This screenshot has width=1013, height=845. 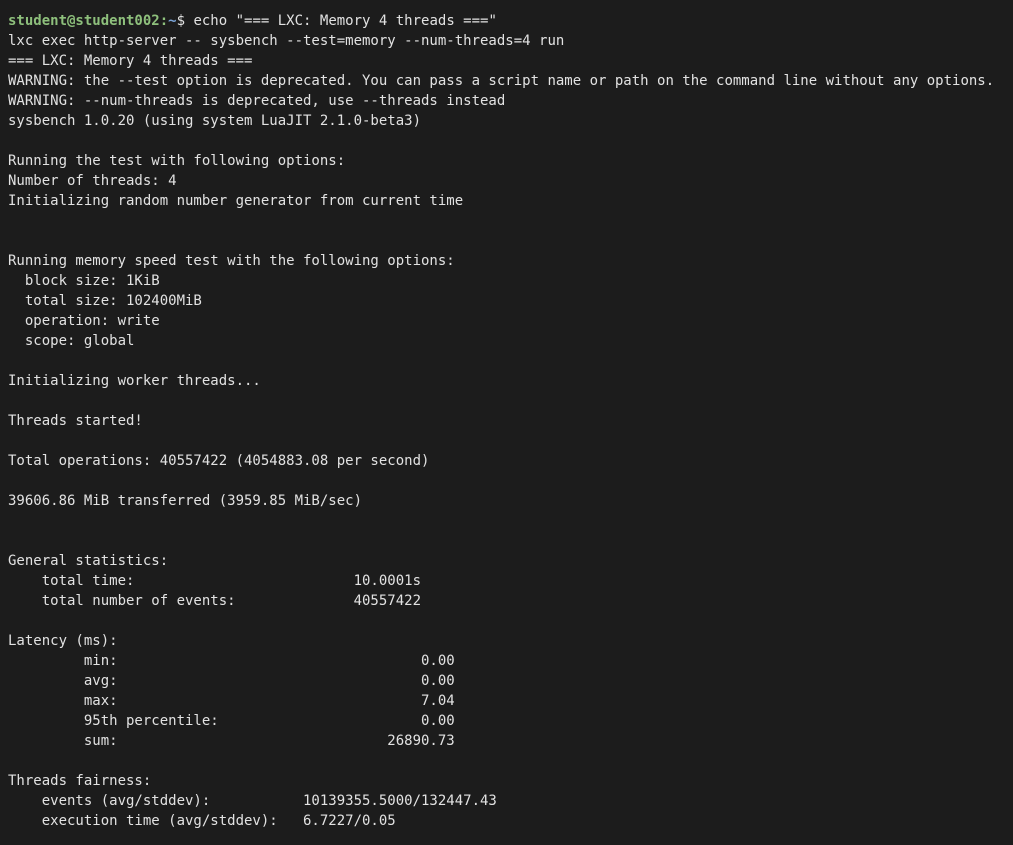 What do you see at coordinates (88, 561) in the screenshot?
I see `output-line: General statistics:` at bounding box center [88, 561].